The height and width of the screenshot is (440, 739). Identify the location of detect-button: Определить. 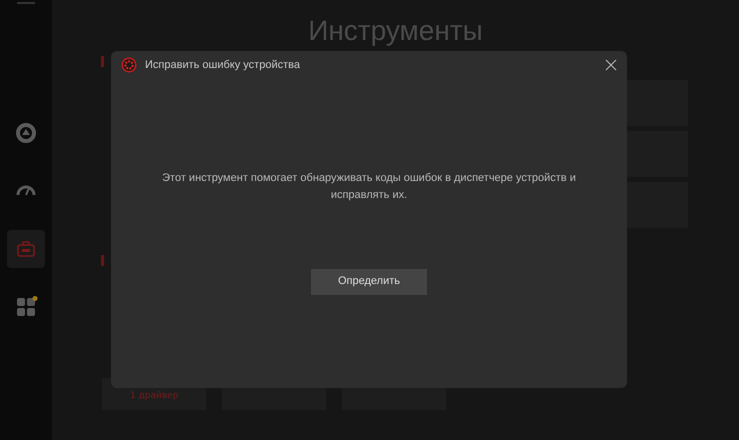
(369, 281).